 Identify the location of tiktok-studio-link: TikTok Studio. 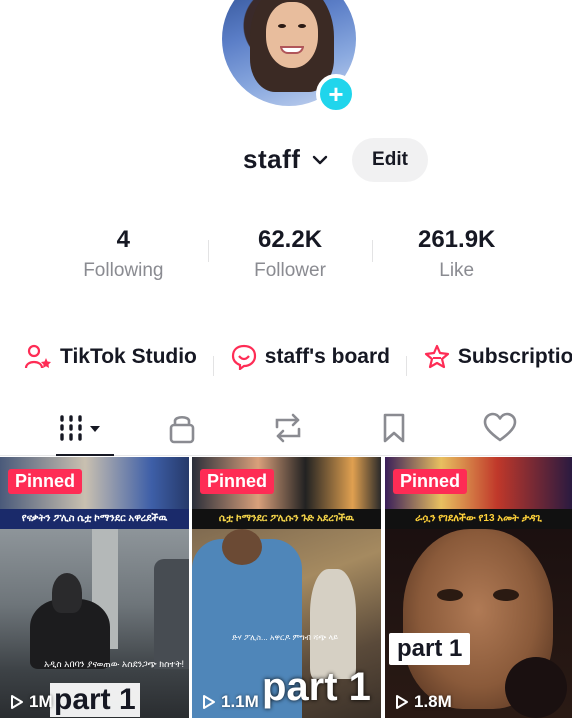
(110, 357).